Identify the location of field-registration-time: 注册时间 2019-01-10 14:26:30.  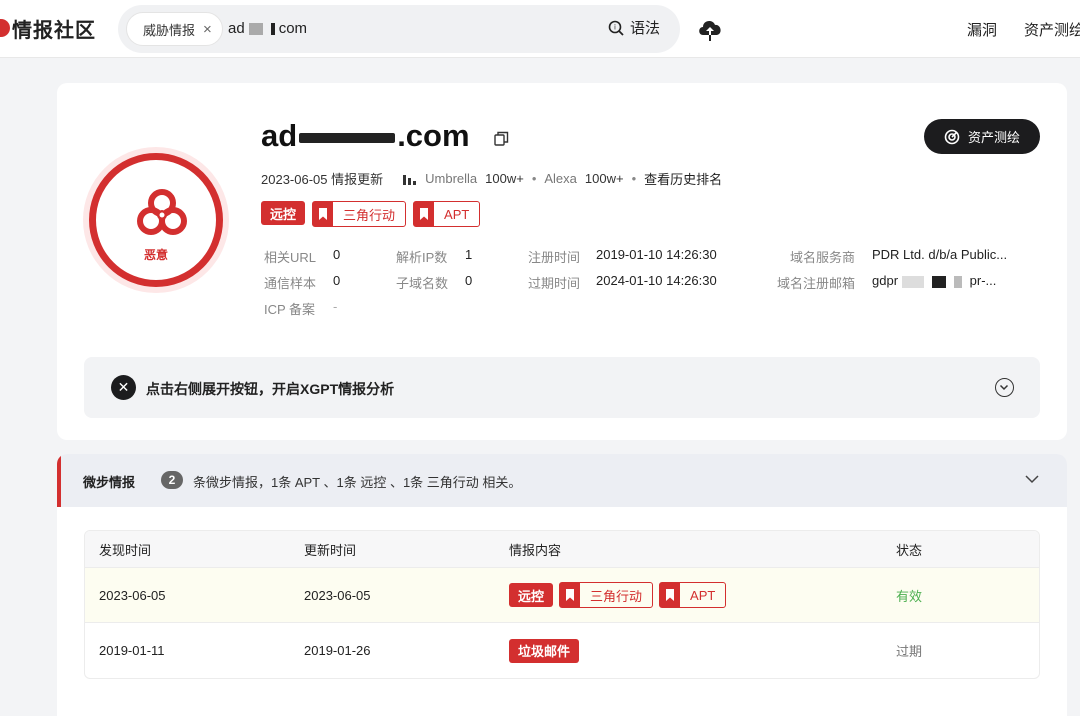
(622, 256).